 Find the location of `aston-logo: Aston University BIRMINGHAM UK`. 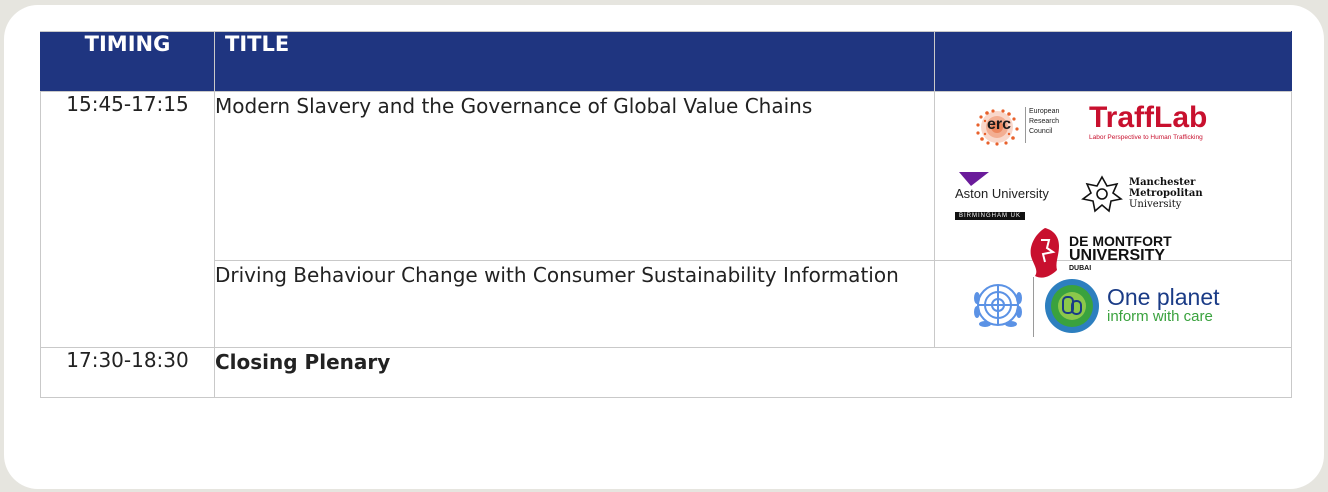

aston-logo: Aston University BIRMINGHAM UK is located at coordinates (1015, 196).